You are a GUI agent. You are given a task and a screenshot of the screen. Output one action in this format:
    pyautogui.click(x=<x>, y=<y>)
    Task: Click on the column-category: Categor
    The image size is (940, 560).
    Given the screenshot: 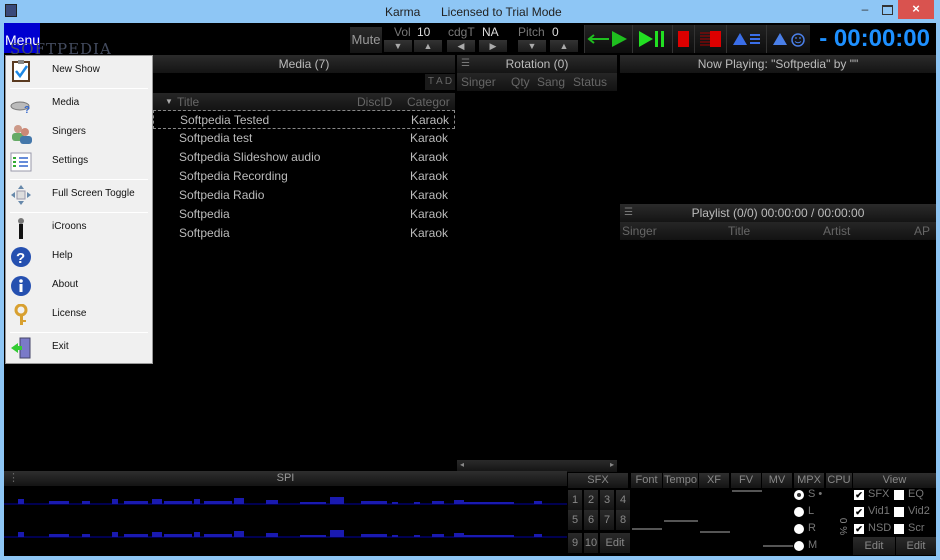 What is the action you would take?
    pyautogui.click(x=428, y=102)
    